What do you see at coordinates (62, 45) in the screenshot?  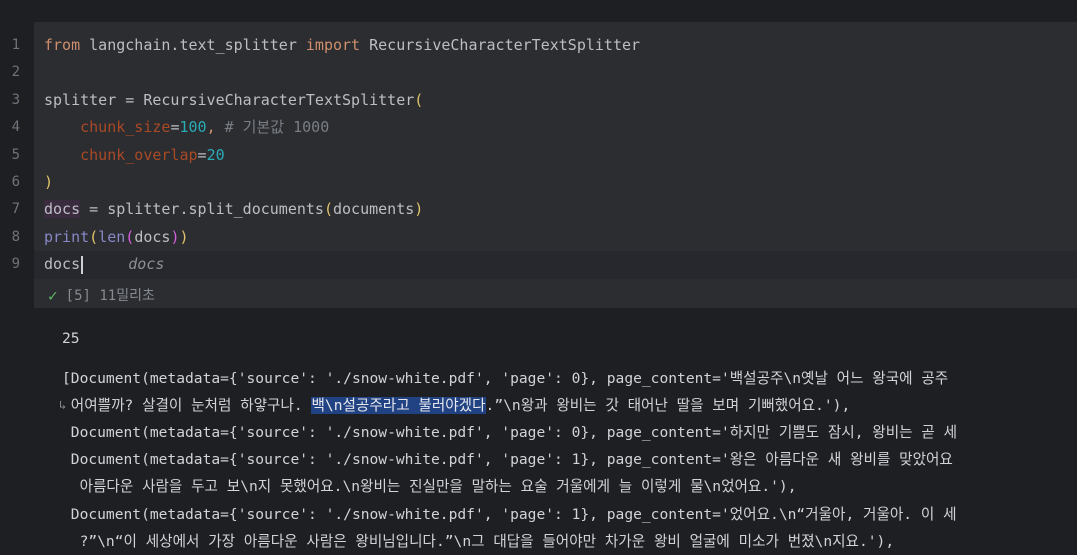 I see `keyword: from` at bounding box center [62, 45].